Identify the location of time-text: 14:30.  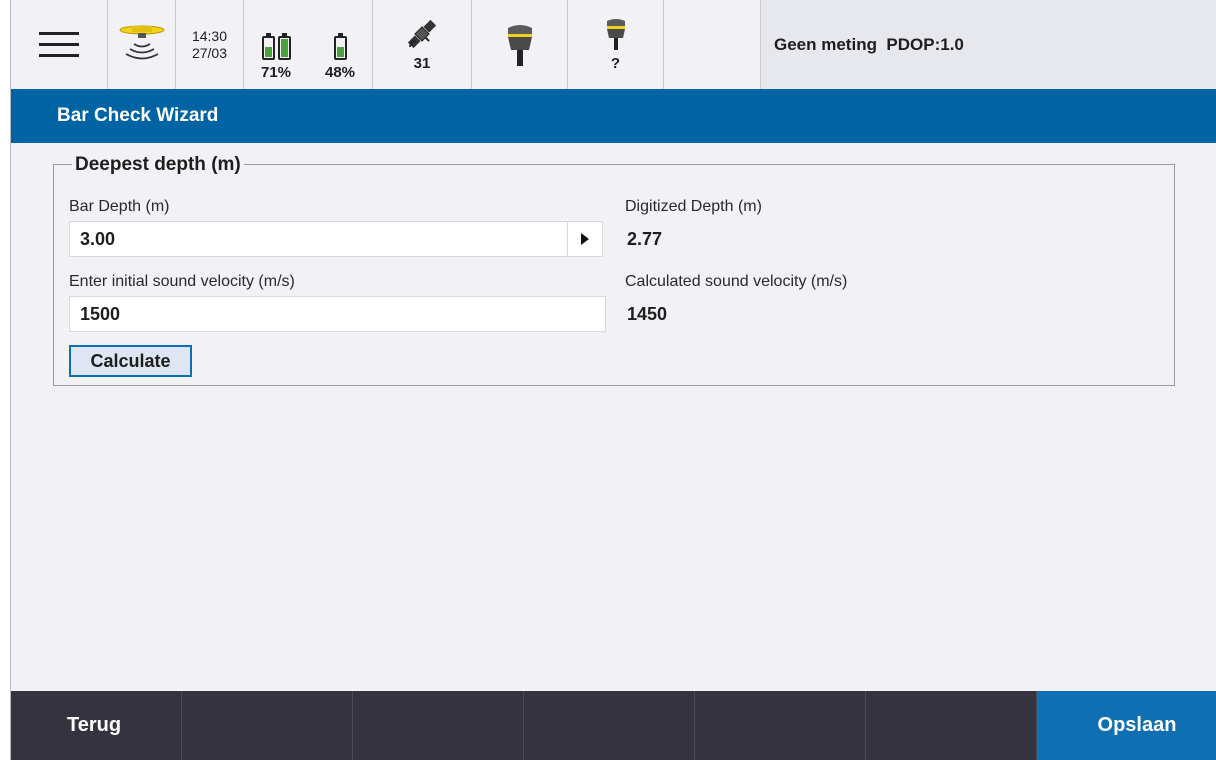
(209, 35).